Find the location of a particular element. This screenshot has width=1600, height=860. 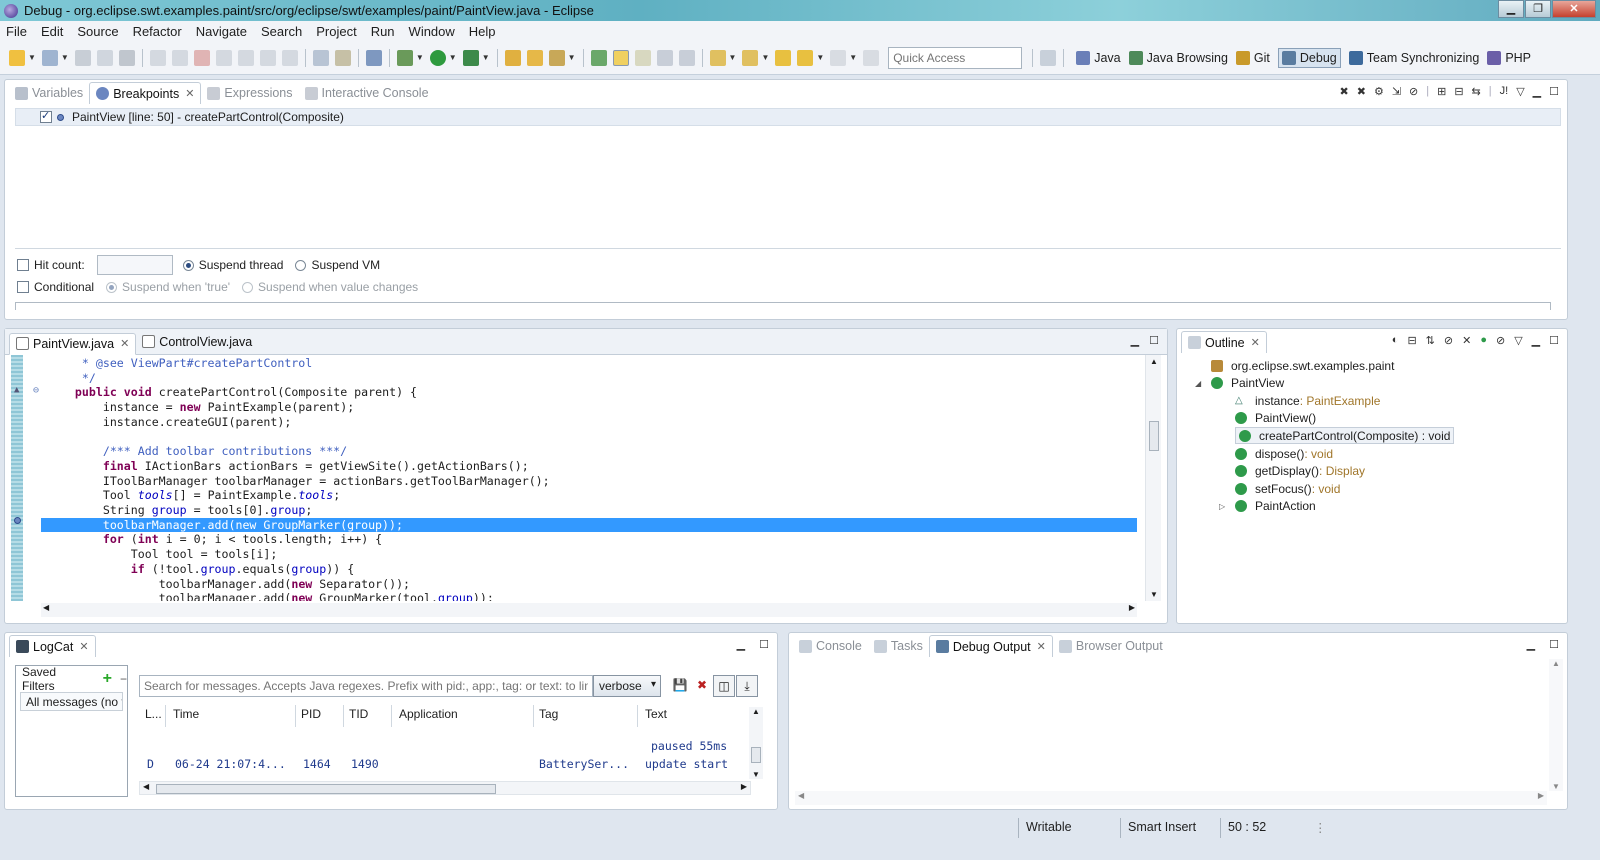

scroll-right-icon: ▶ is located at coordinates (1132, 607).